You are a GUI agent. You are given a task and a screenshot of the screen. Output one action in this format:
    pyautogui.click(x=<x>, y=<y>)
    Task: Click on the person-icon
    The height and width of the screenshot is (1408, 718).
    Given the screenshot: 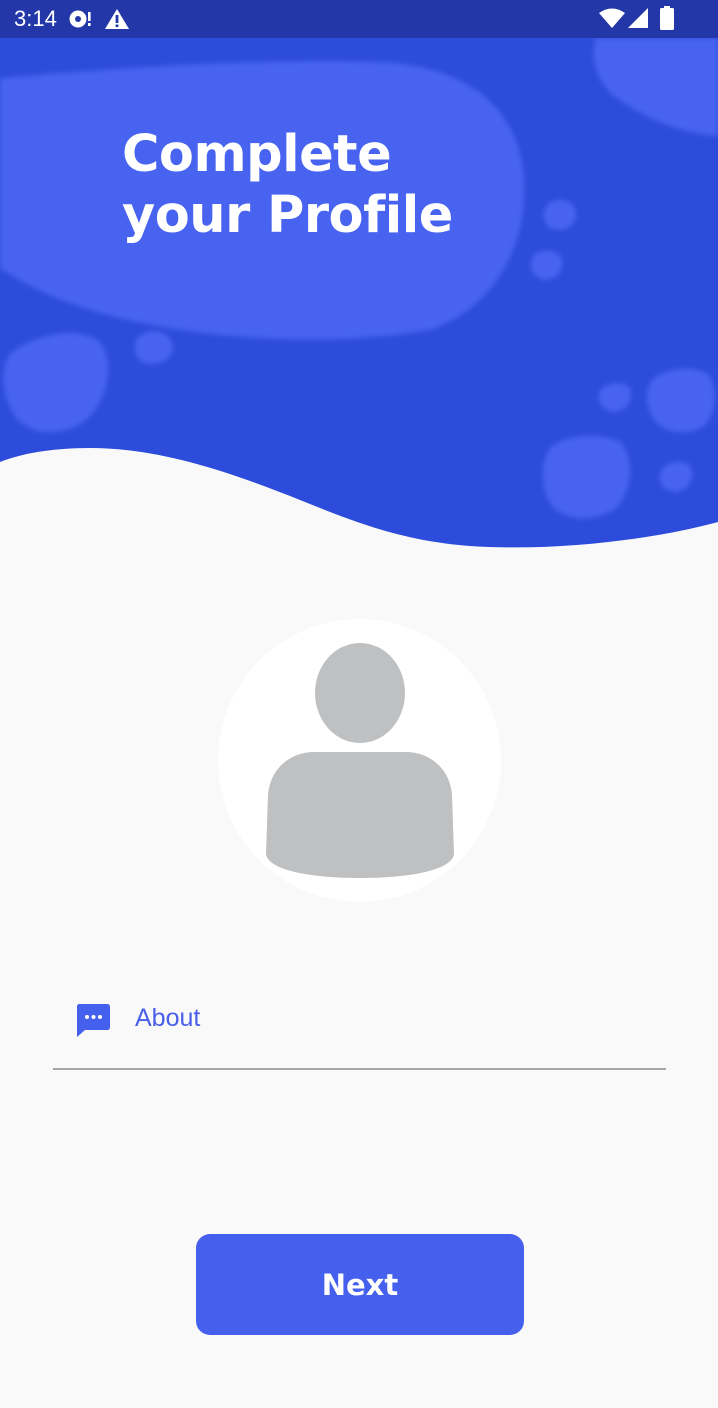 What is the action you would take?
    pyautogui.click(x=360, y=760)
    